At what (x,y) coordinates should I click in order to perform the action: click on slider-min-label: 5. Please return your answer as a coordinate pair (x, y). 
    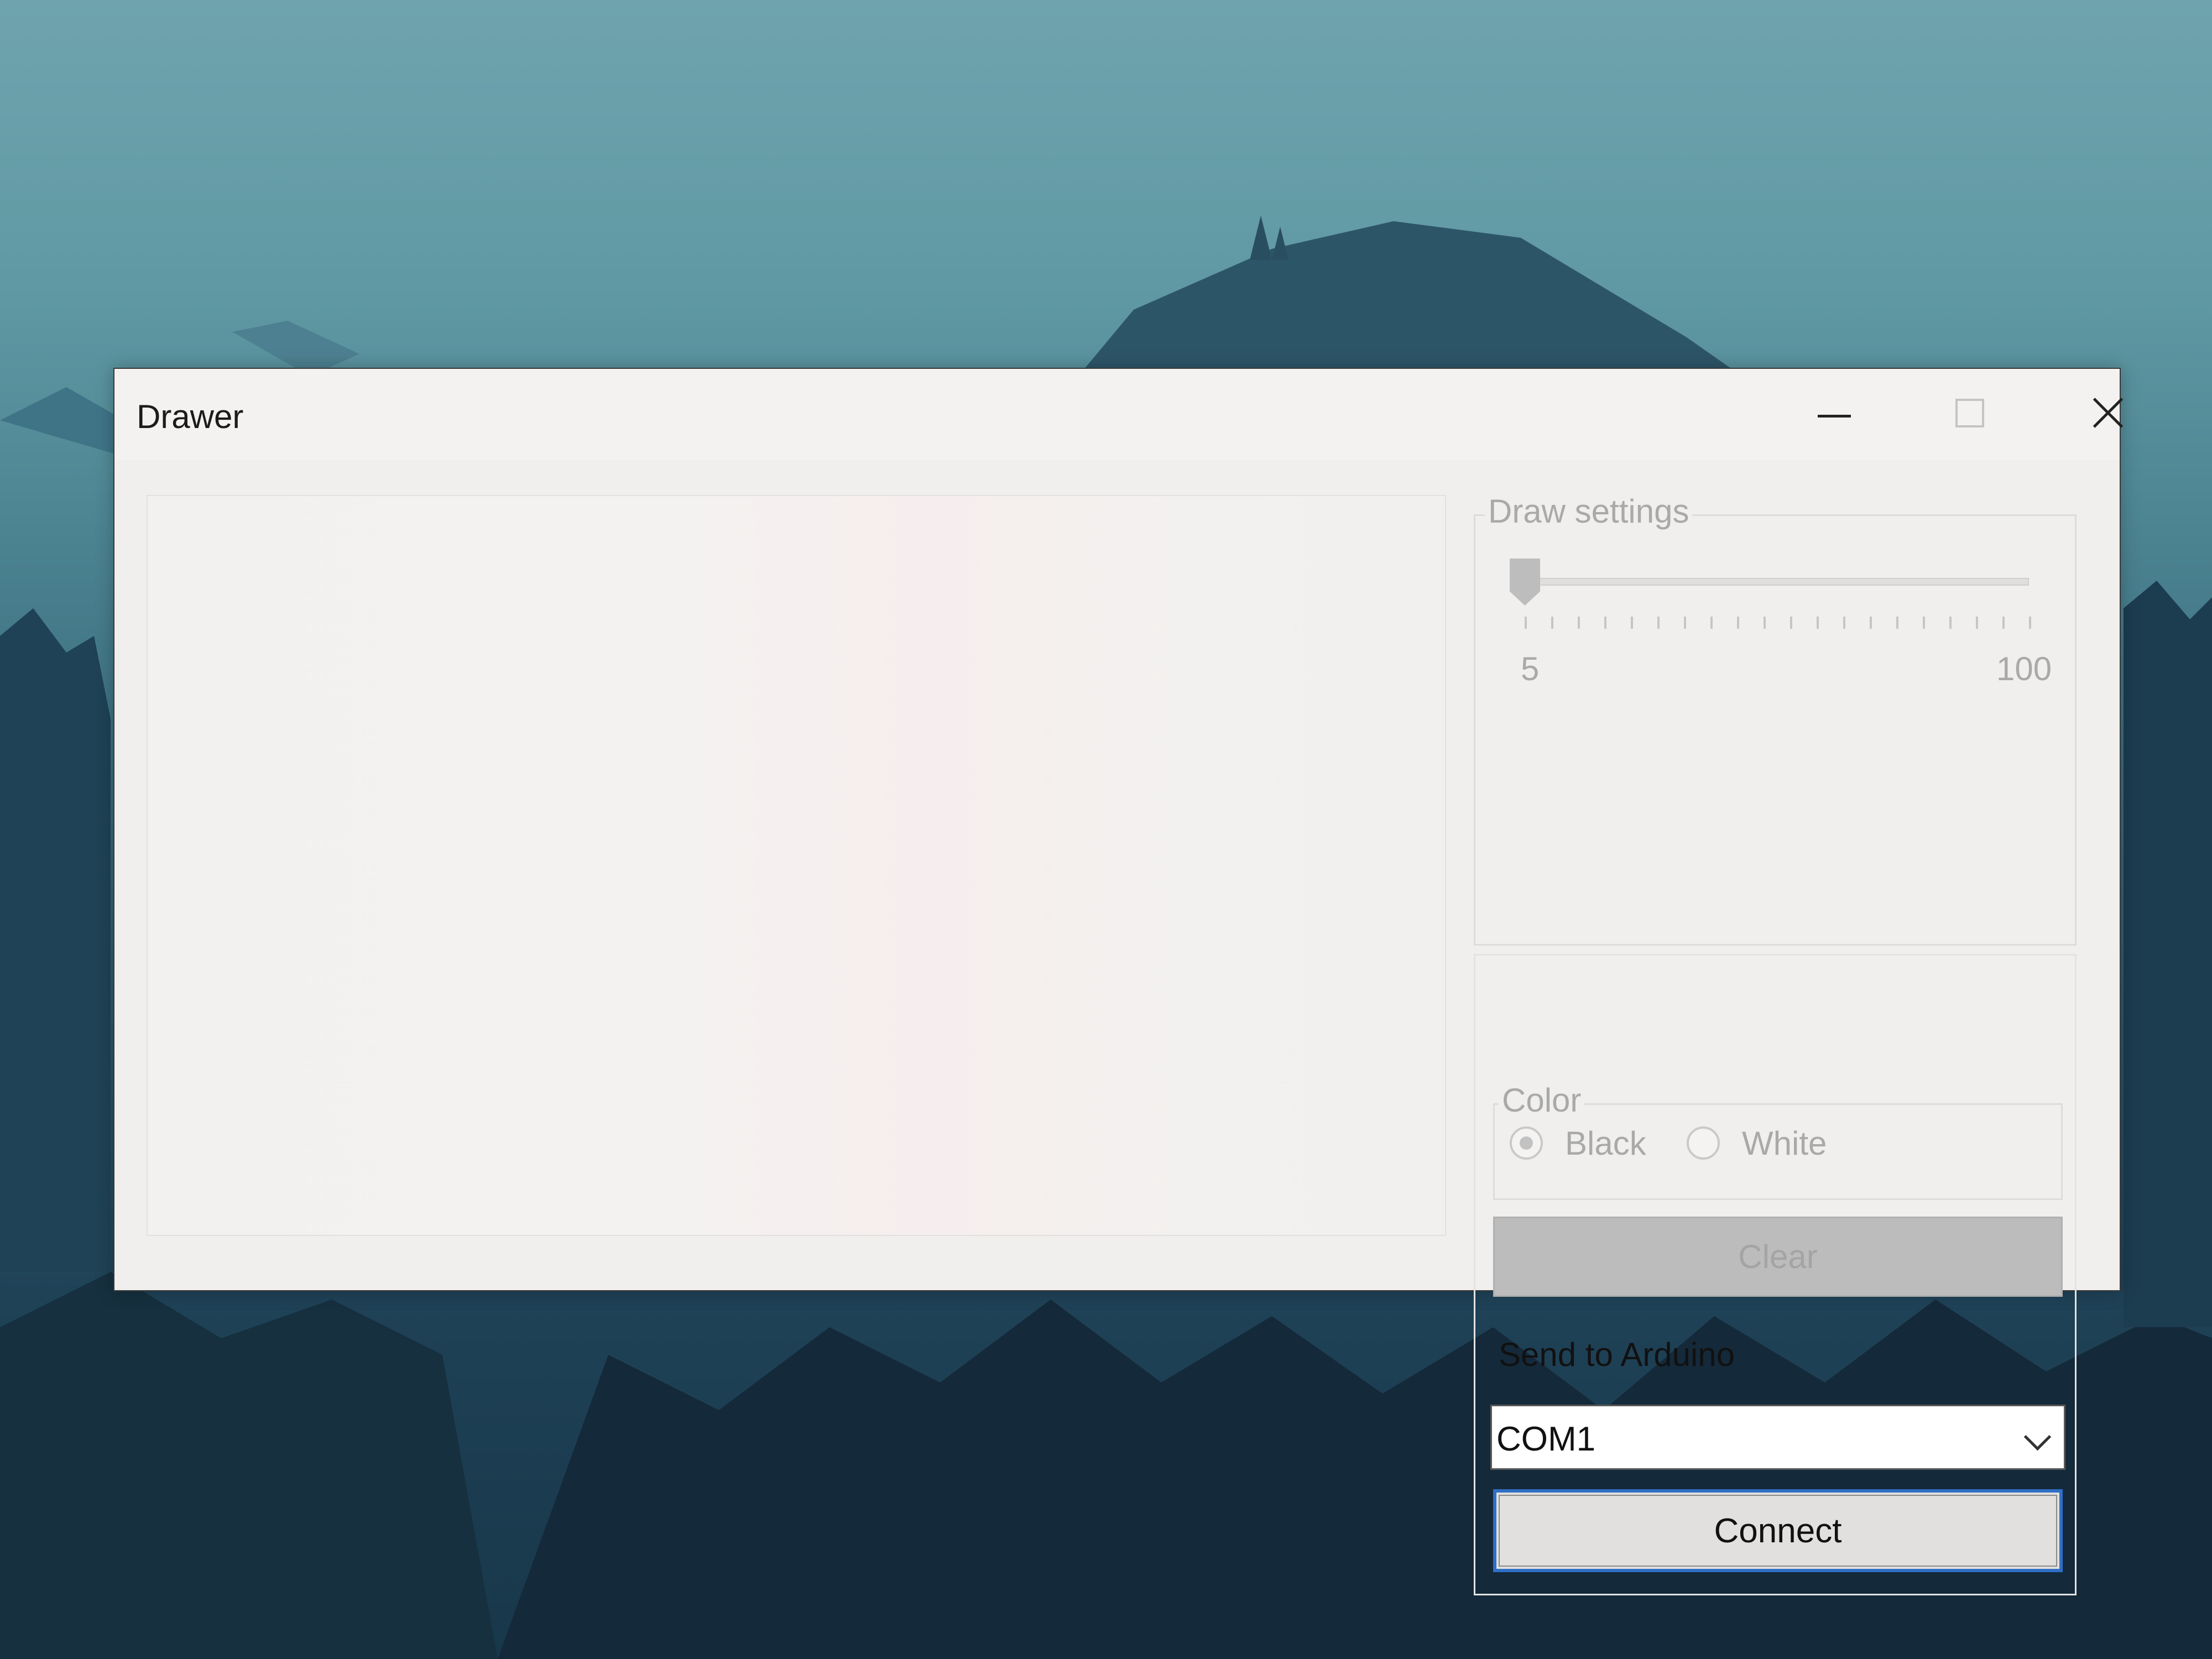
    Looking at the image, I should click on (1531, 669).